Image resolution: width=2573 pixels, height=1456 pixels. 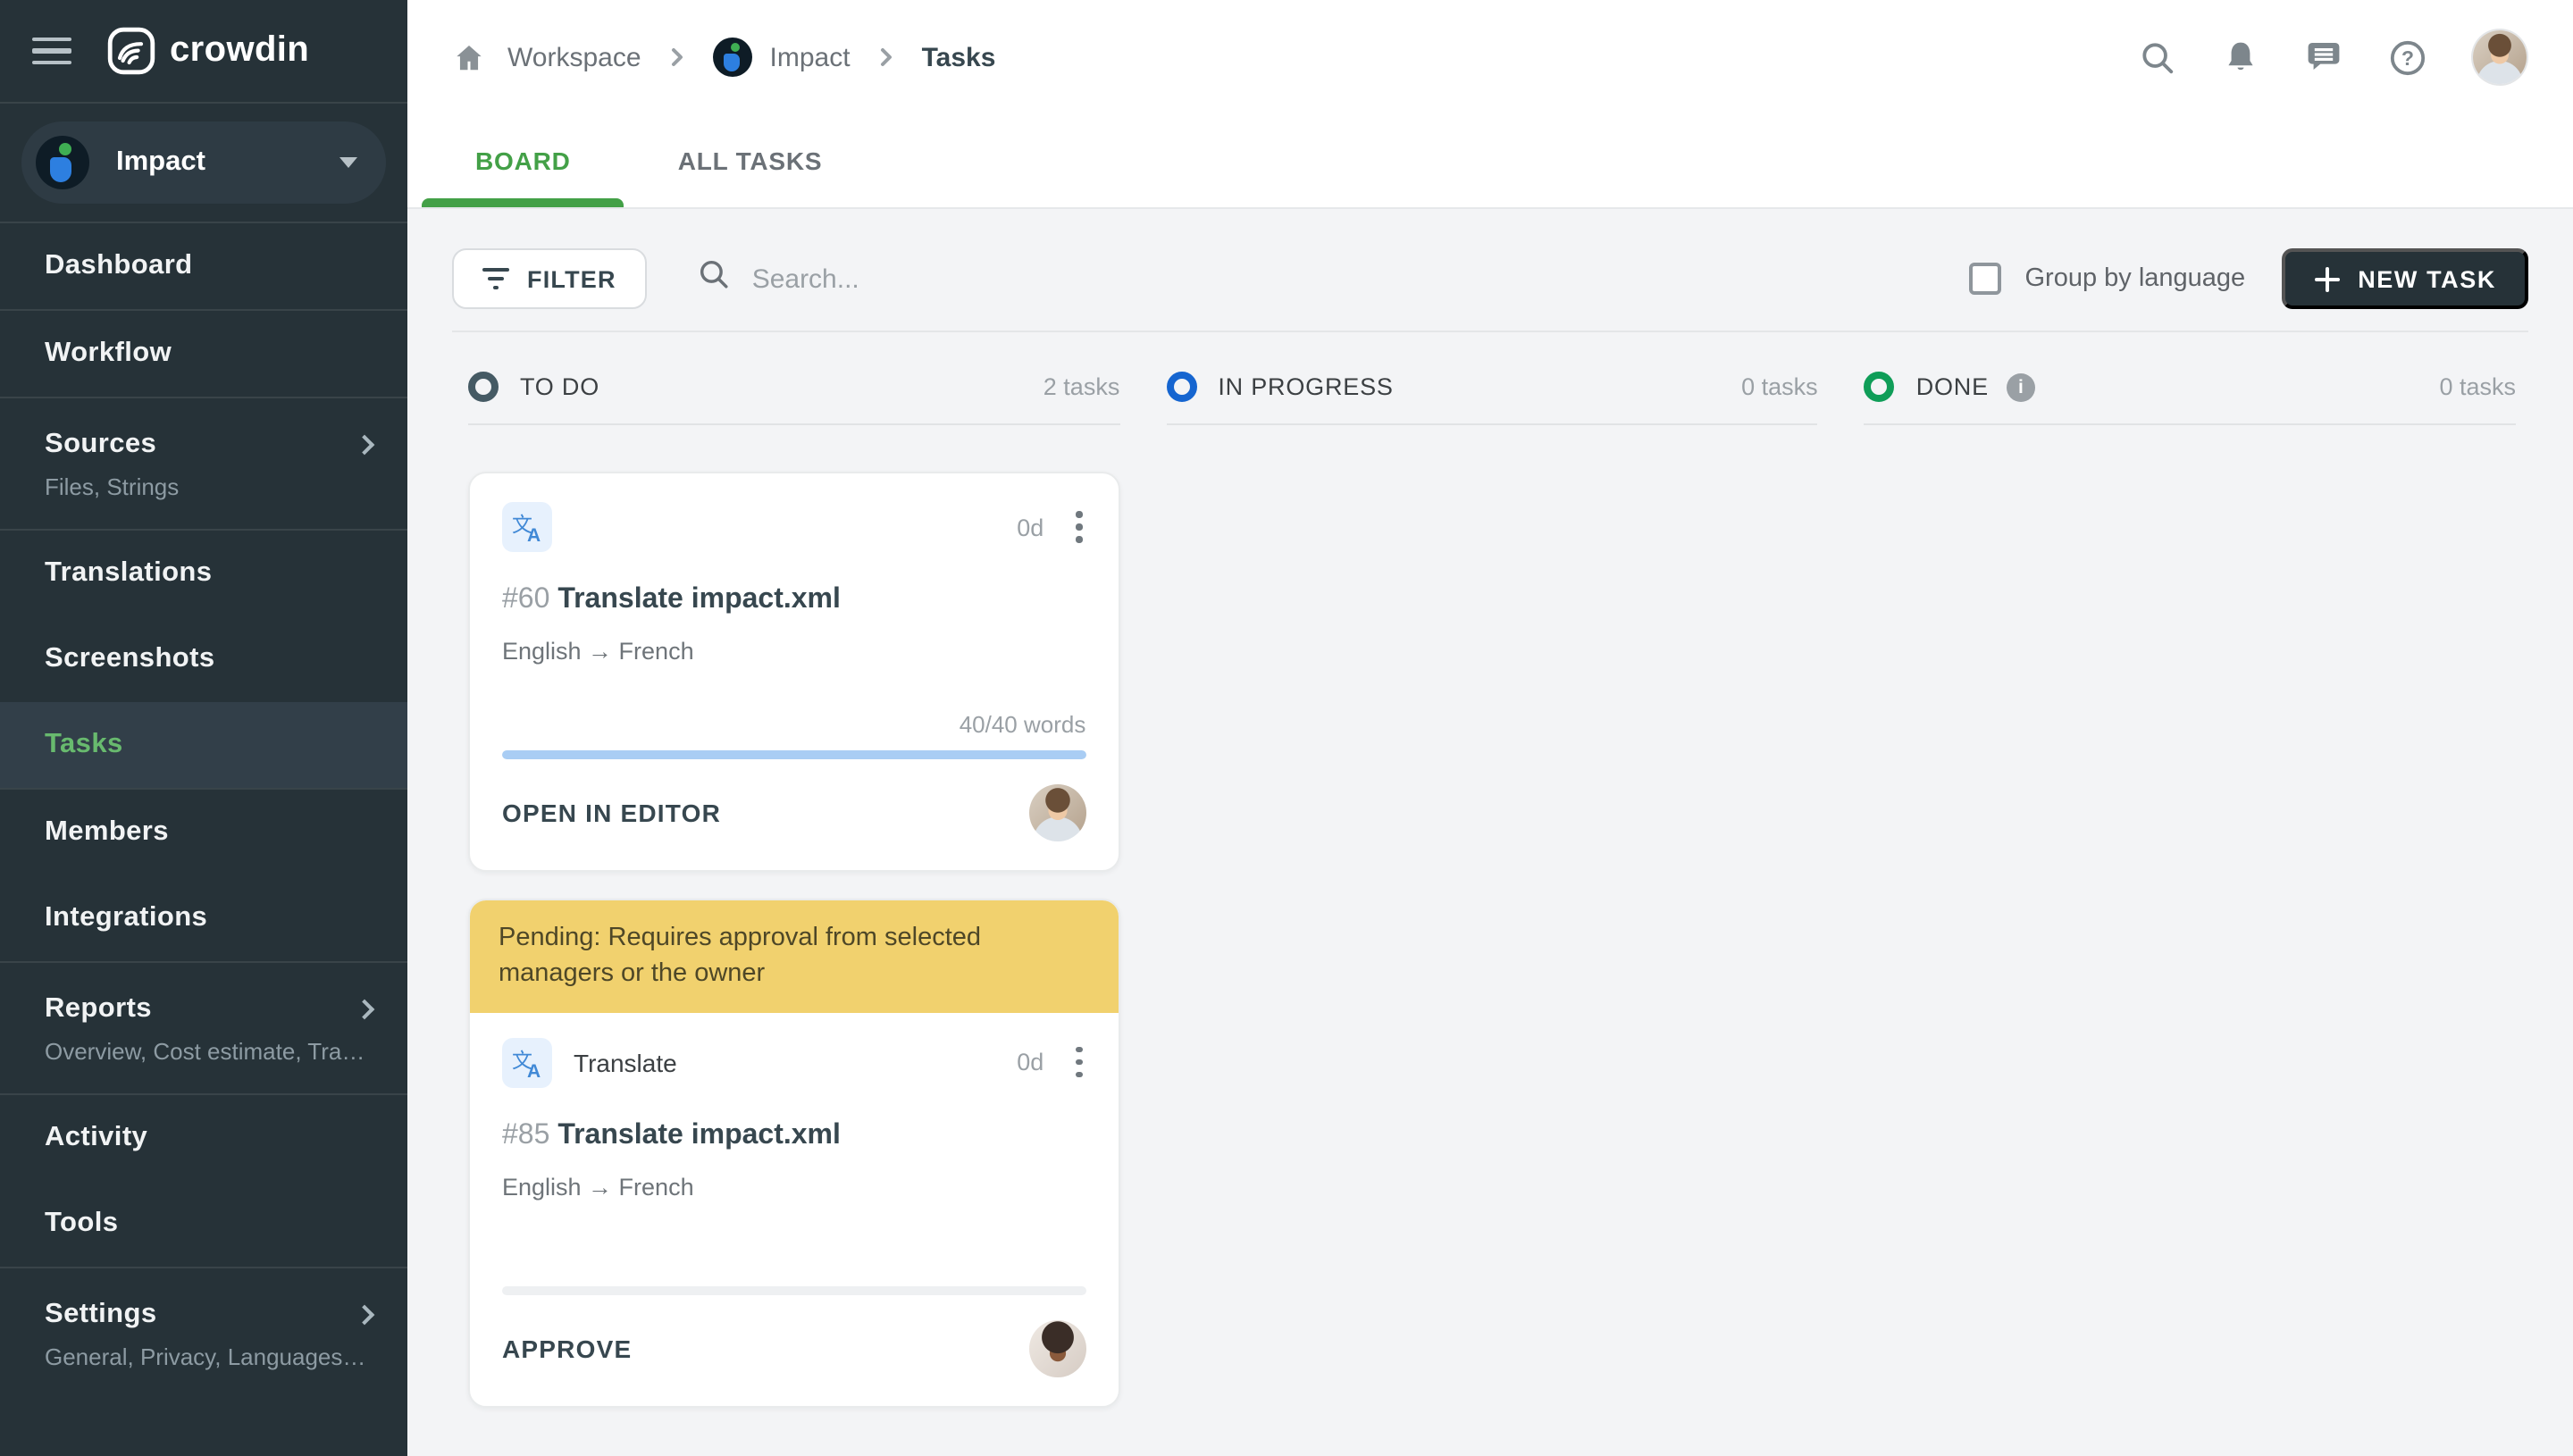 I want to click on sidebar-item-screenshots: Screenshots, so click(x=203, y=659).